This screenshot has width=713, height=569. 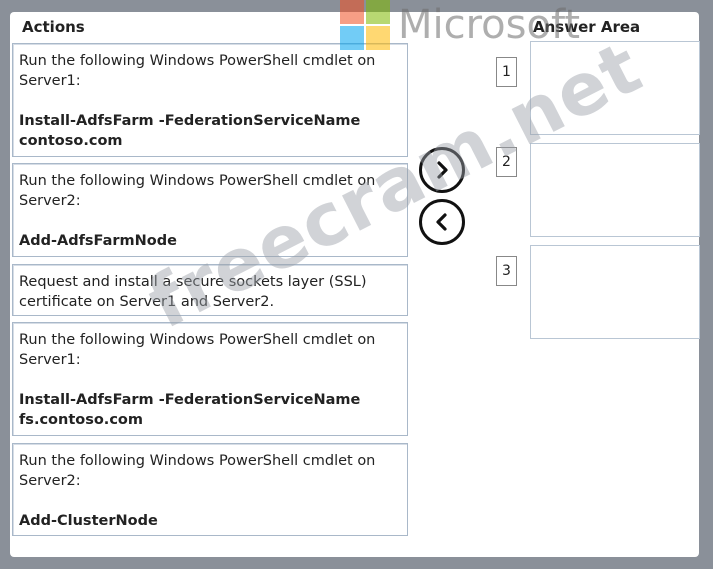 I want to click on microsoft-watermark: Microsoft, so click(x=460, y=25).